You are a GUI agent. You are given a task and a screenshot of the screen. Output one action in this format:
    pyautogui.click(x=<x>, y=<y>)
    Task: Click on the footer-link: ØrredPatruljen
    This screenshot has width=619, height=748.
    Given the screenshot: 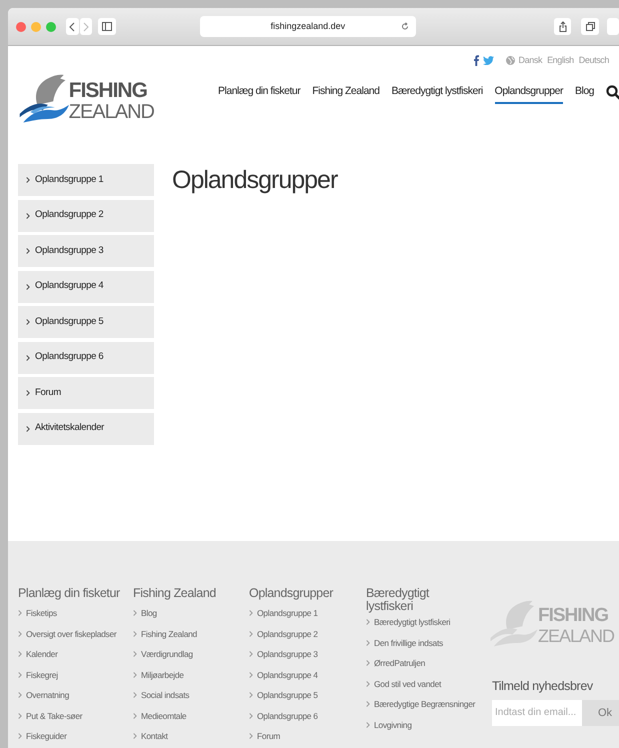 What is the action you would take?
    pyautogui.click(x=425, y=663)
    